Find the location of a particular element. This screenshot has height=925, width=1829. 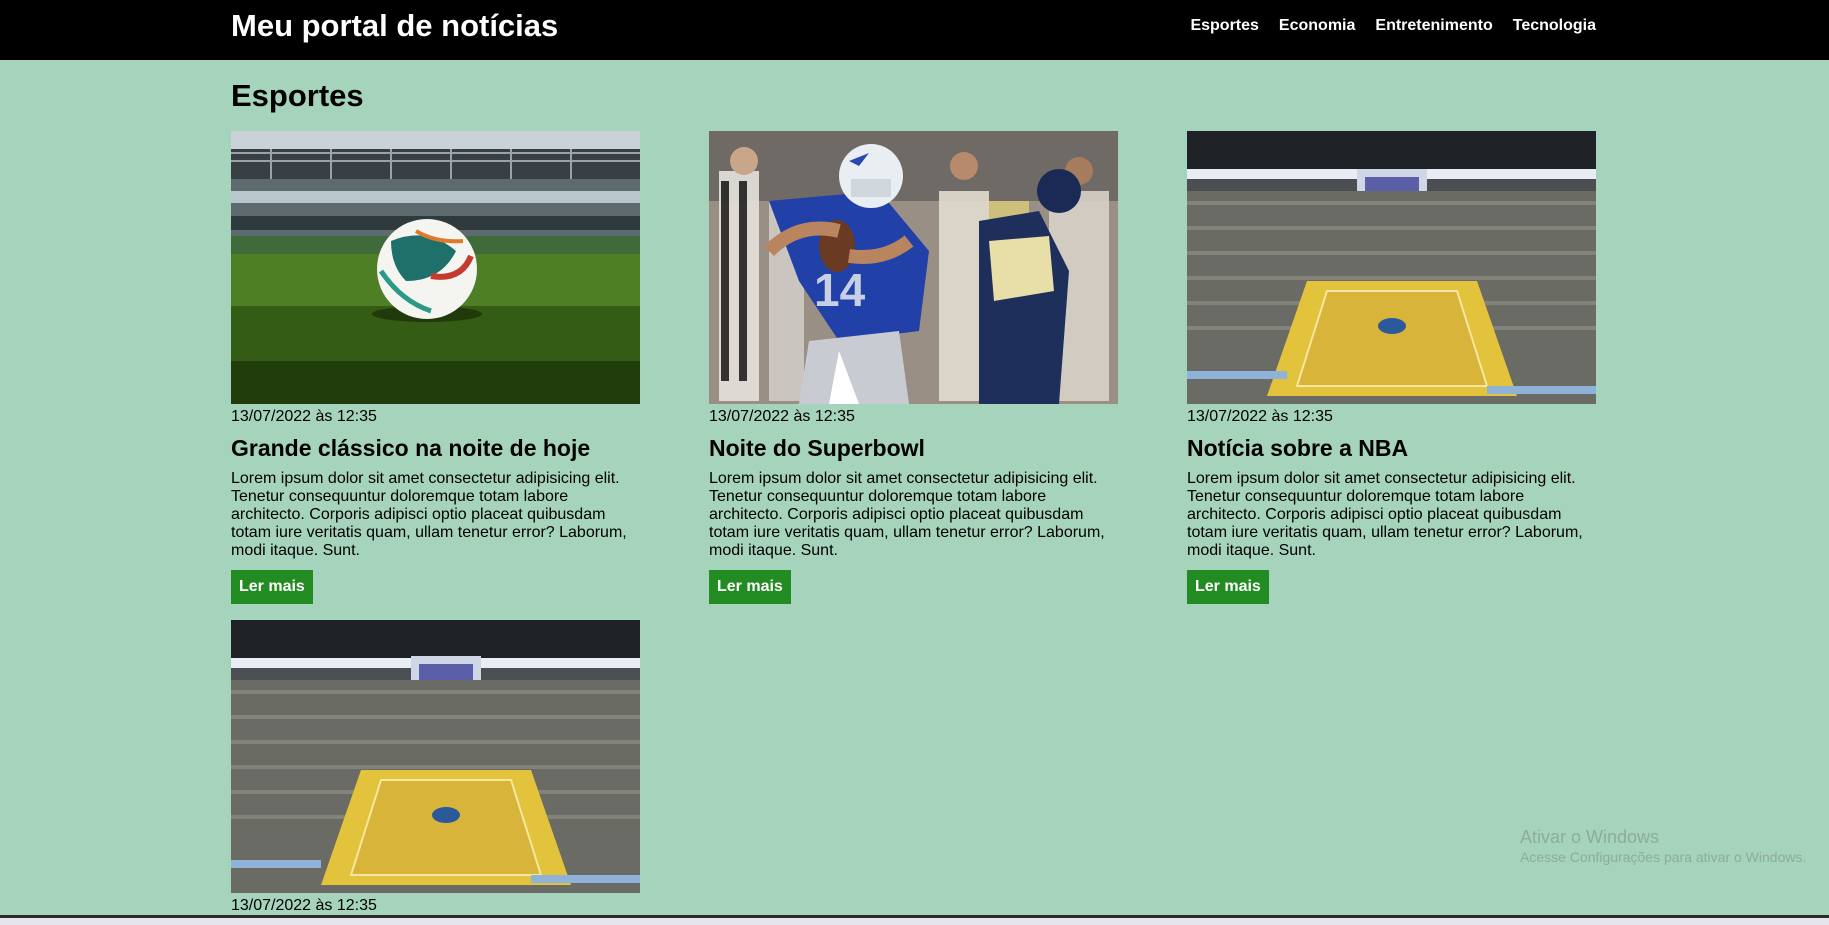

svg-text: 14 is located at coordinates (840, 290).